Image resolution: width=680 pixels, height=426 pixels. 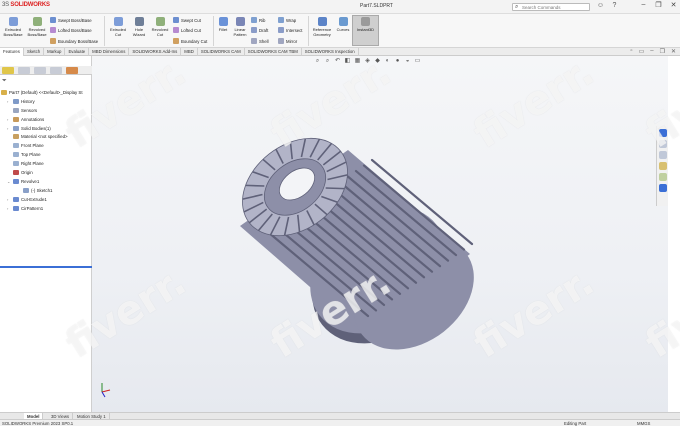 I want to click on minimize-button: –, so click(x=643, y=5).